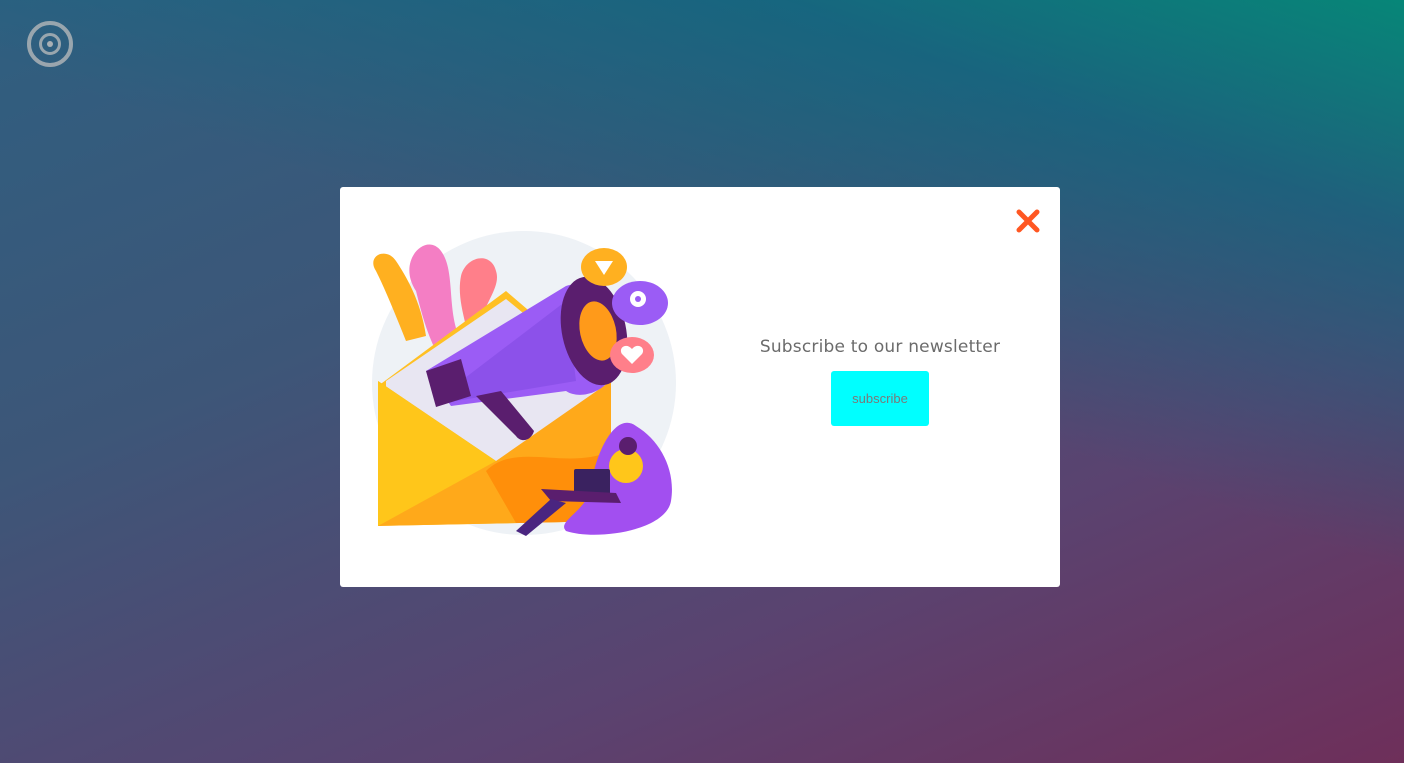 Image resolution: width=1404 pixels, height=763 pixels. Describe the element at coordinates (880, 398) in the screenshot. I see `subscribe-button: subscribe` at that location.